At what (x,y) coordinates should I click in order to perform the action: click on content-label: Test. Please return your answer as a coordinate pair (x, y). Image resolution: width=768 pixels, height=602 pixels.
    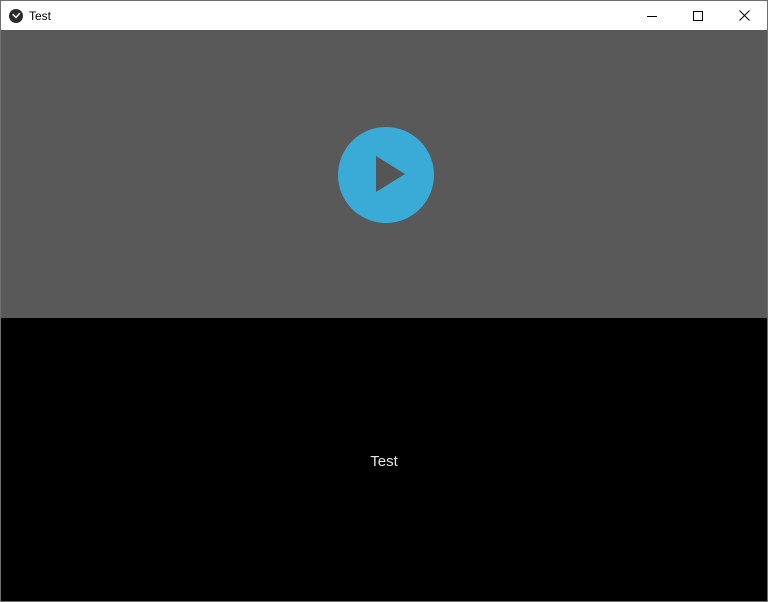
    Looking at the image, I should click on (384, 461).